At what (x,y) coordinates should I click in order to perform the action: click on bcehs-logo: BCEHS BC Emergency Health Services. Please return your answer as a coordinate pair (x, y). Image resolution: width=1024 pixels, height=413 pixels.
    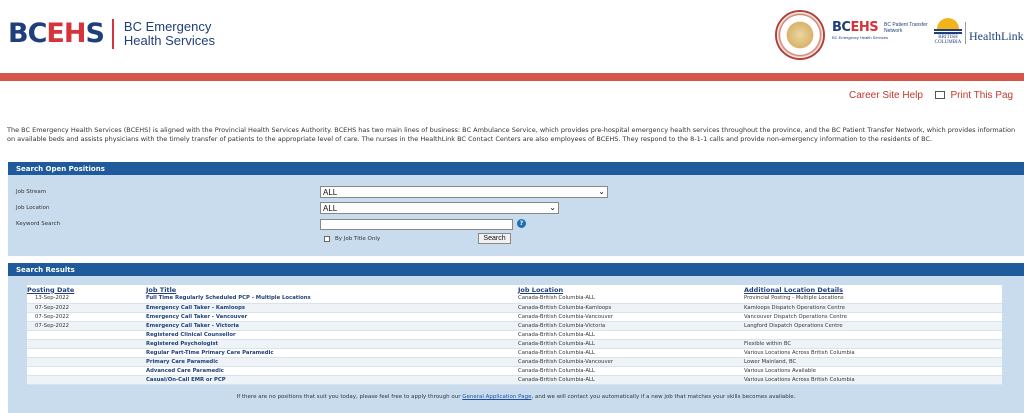
    Looking at the image, I should click on (111, 33).